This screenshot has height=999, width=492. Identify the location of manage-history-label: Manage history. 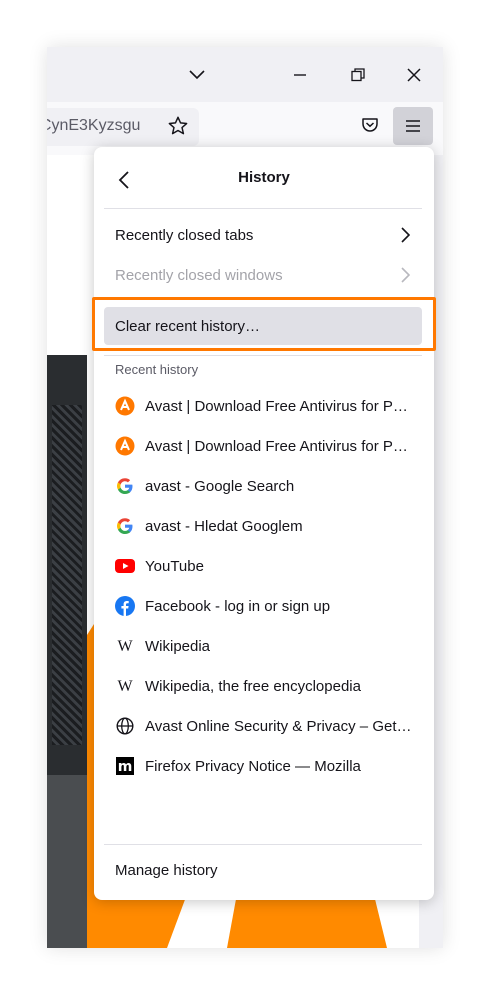
(166, 870).